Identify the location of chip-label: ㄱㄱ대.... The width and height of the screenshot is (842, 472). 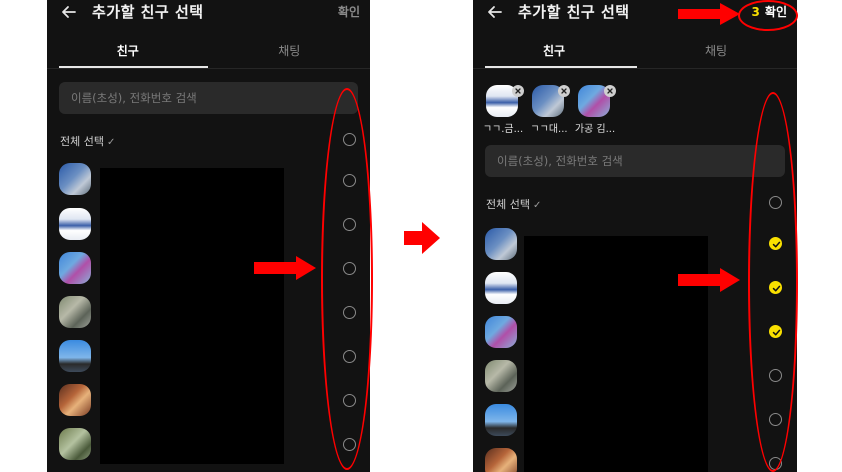
(549, 129).